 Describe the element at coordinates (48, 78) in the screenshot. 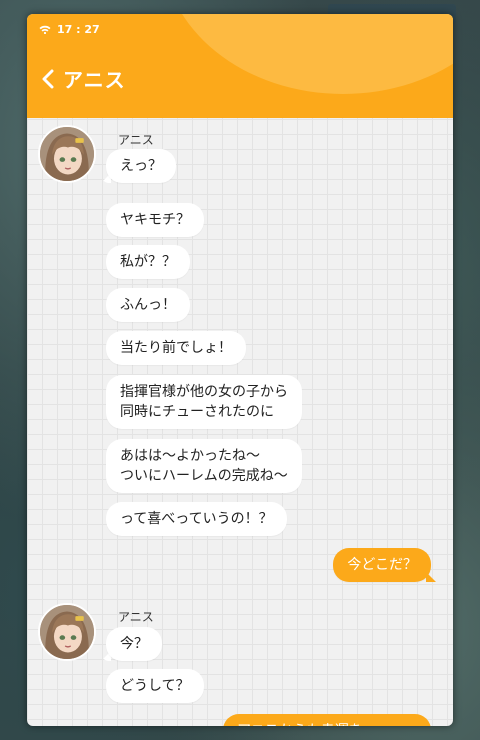

I see `chevron-left-icon` at that location.